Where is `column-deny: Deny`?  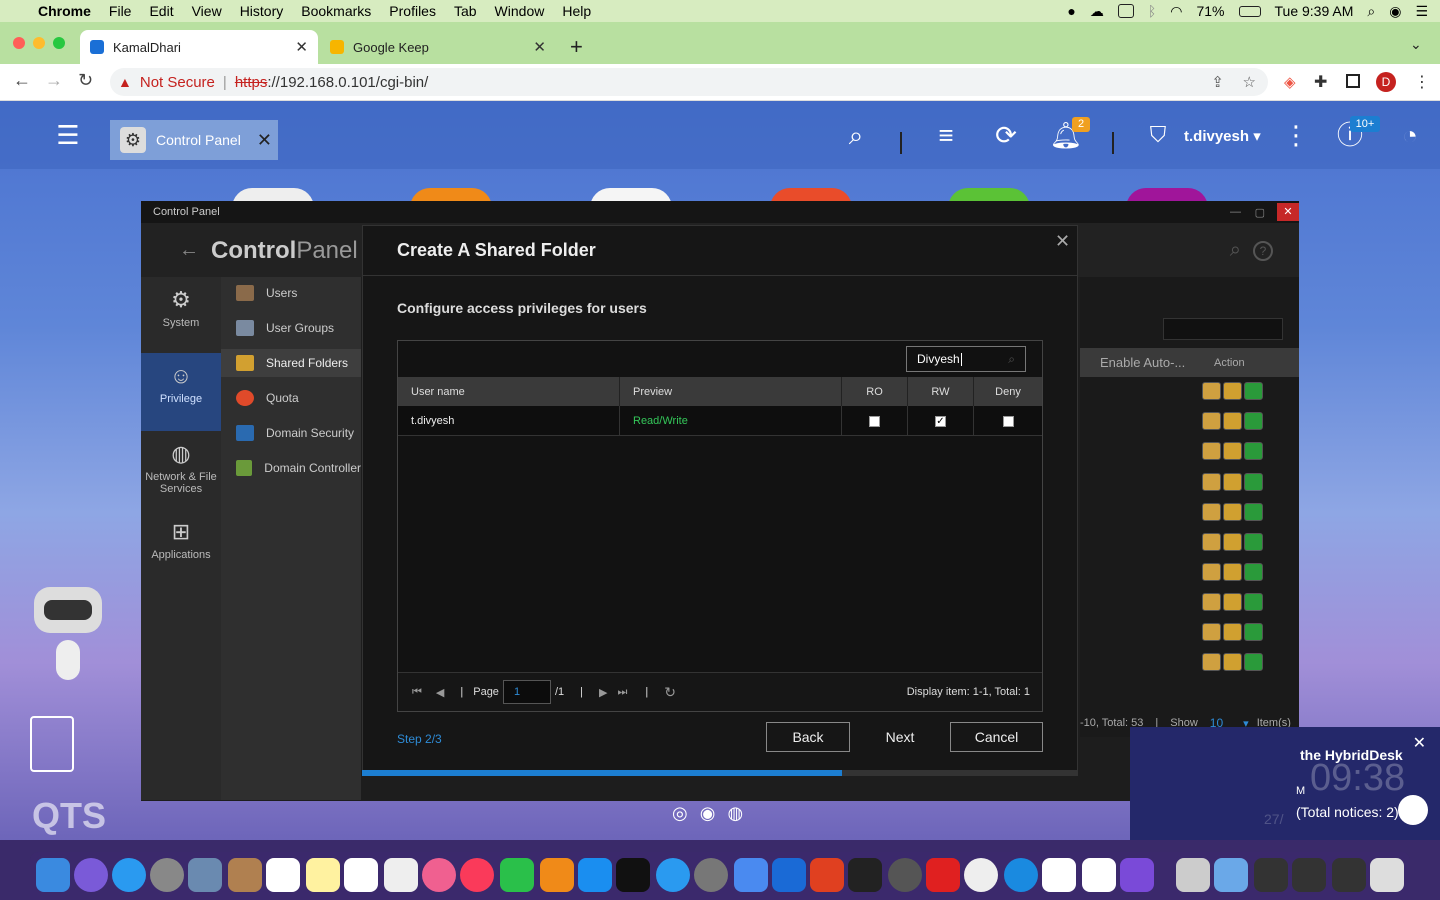 column-deny: Deny is located at coordinates (1008, 391).